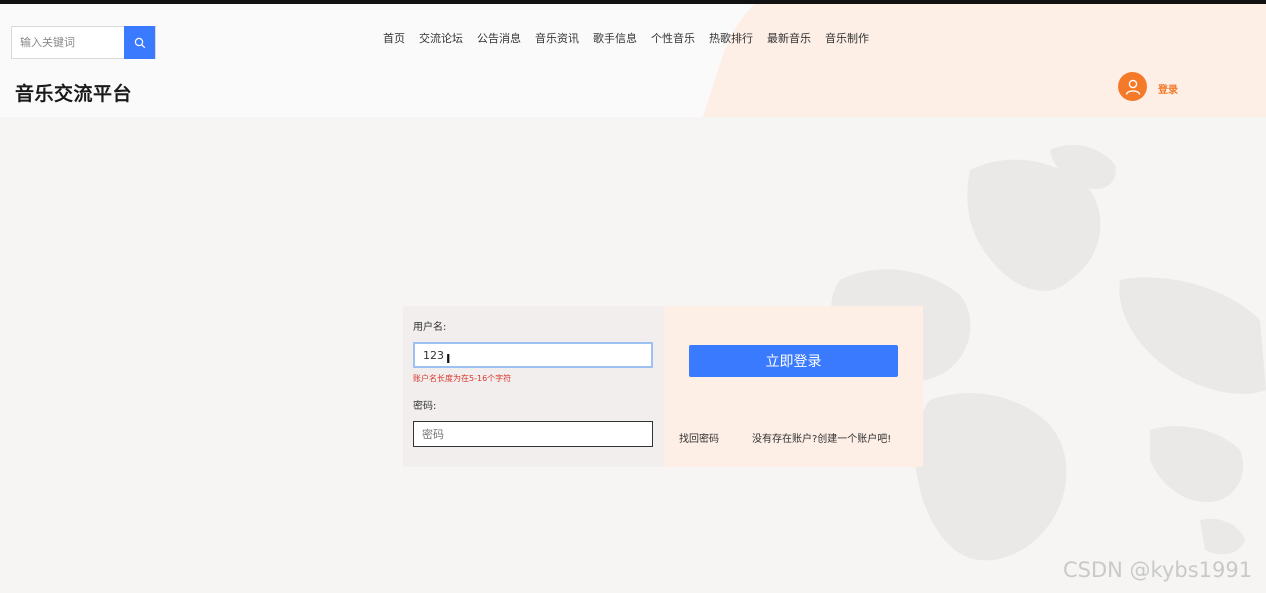 This screenshot has width=1266, height=593. I want to click on nav-item-announcements: 公告消息, so click(499, 39).